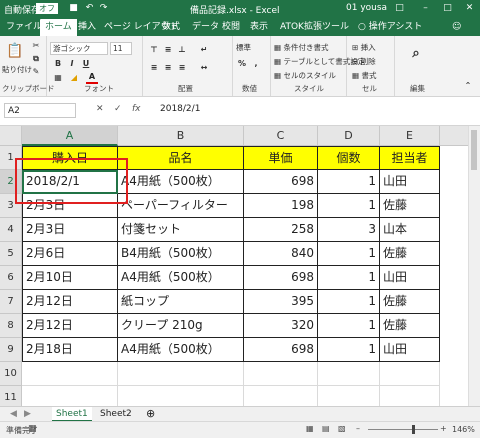  What do you see at coordinates (410, 206) in the screenshot?
I see `table-cell-owner: 佐藤` at bounding box center [410, 206].